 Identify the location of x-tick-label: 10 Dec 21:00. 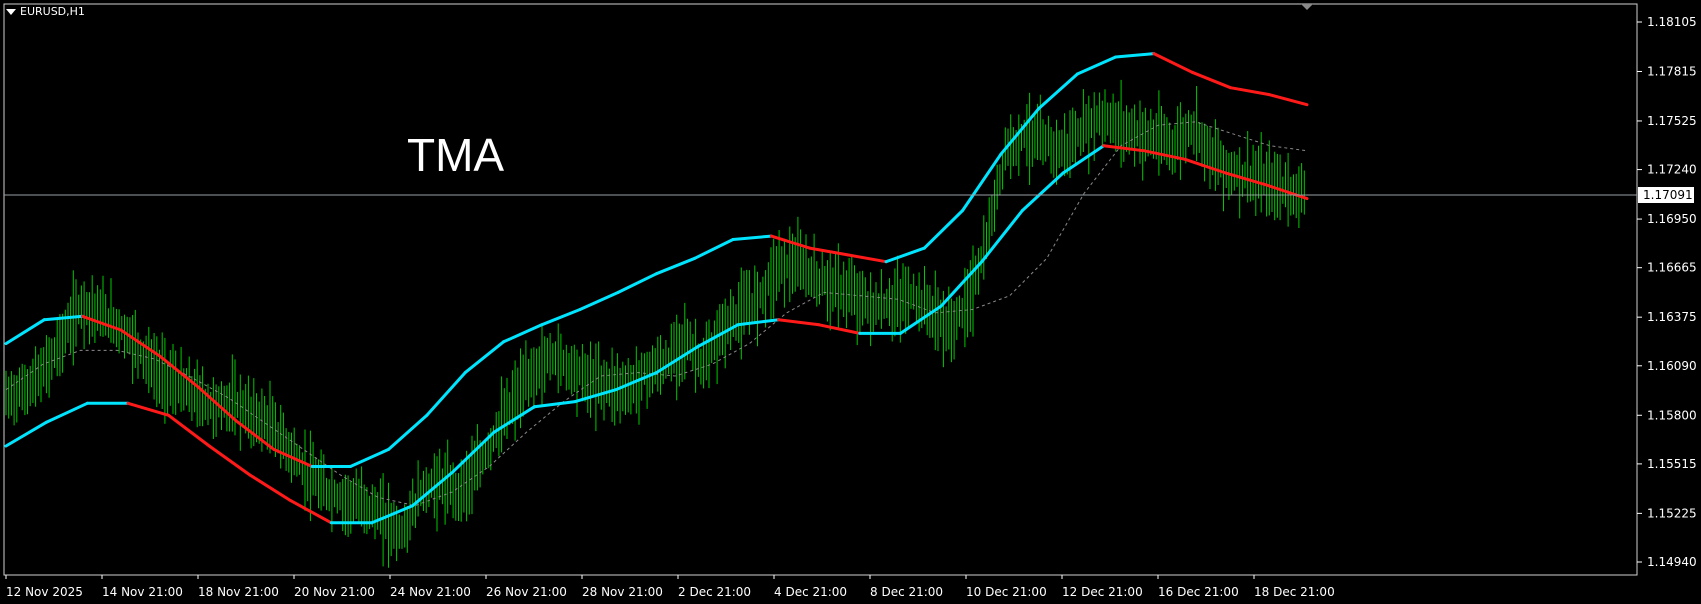
(1006, 592).